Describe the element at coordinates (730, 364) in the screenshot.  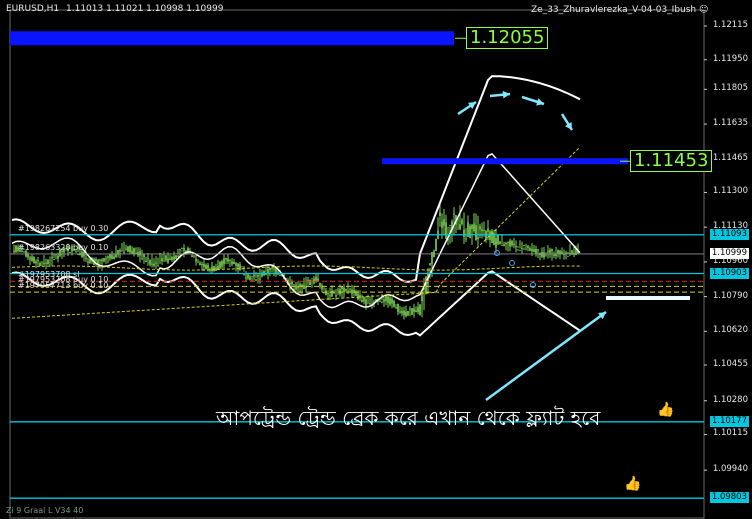
I see `axis-tick-label: 1.10455` at that location.